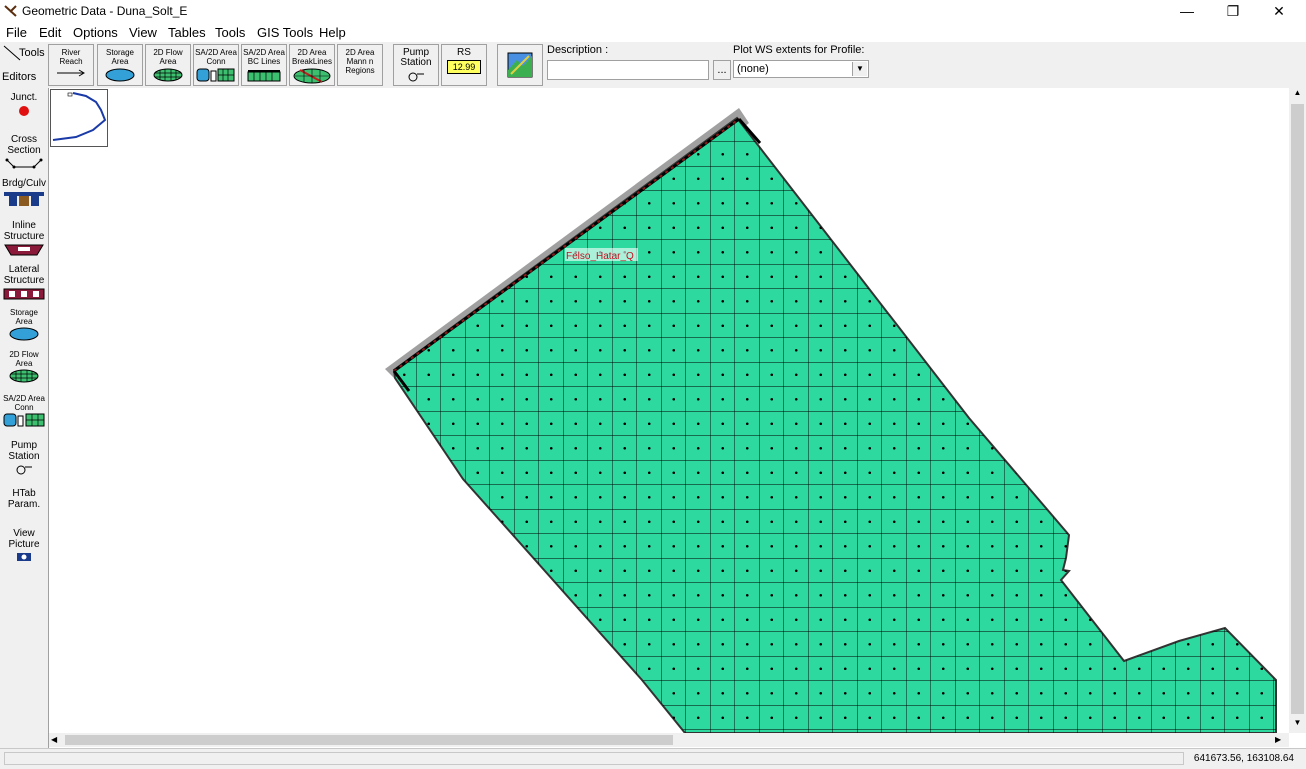 The width and height of the screenshot is (1306, 769). I want to click on app-icon, so click(10, 11).